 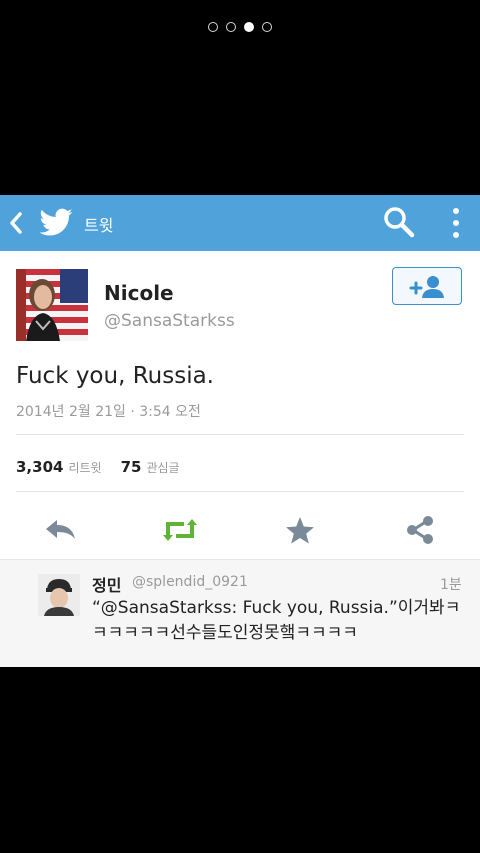 I want to click on tweet-stats: 3,304 리트윗 75 관심글, so click(x=105, y=467).